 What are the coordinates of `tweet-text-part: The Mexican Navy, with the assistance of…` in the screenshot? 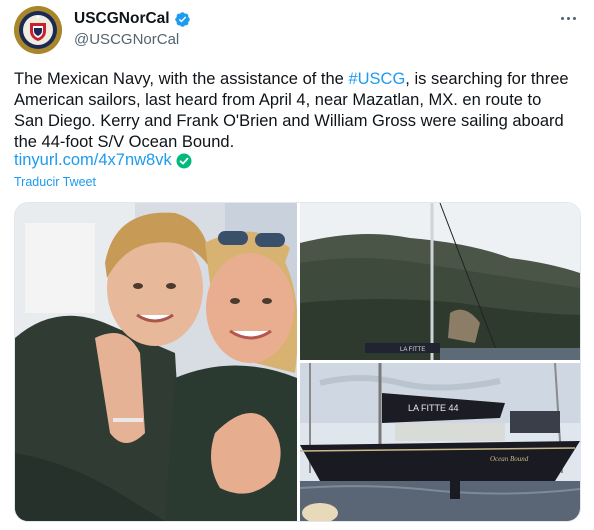 It's located at (181, 79).